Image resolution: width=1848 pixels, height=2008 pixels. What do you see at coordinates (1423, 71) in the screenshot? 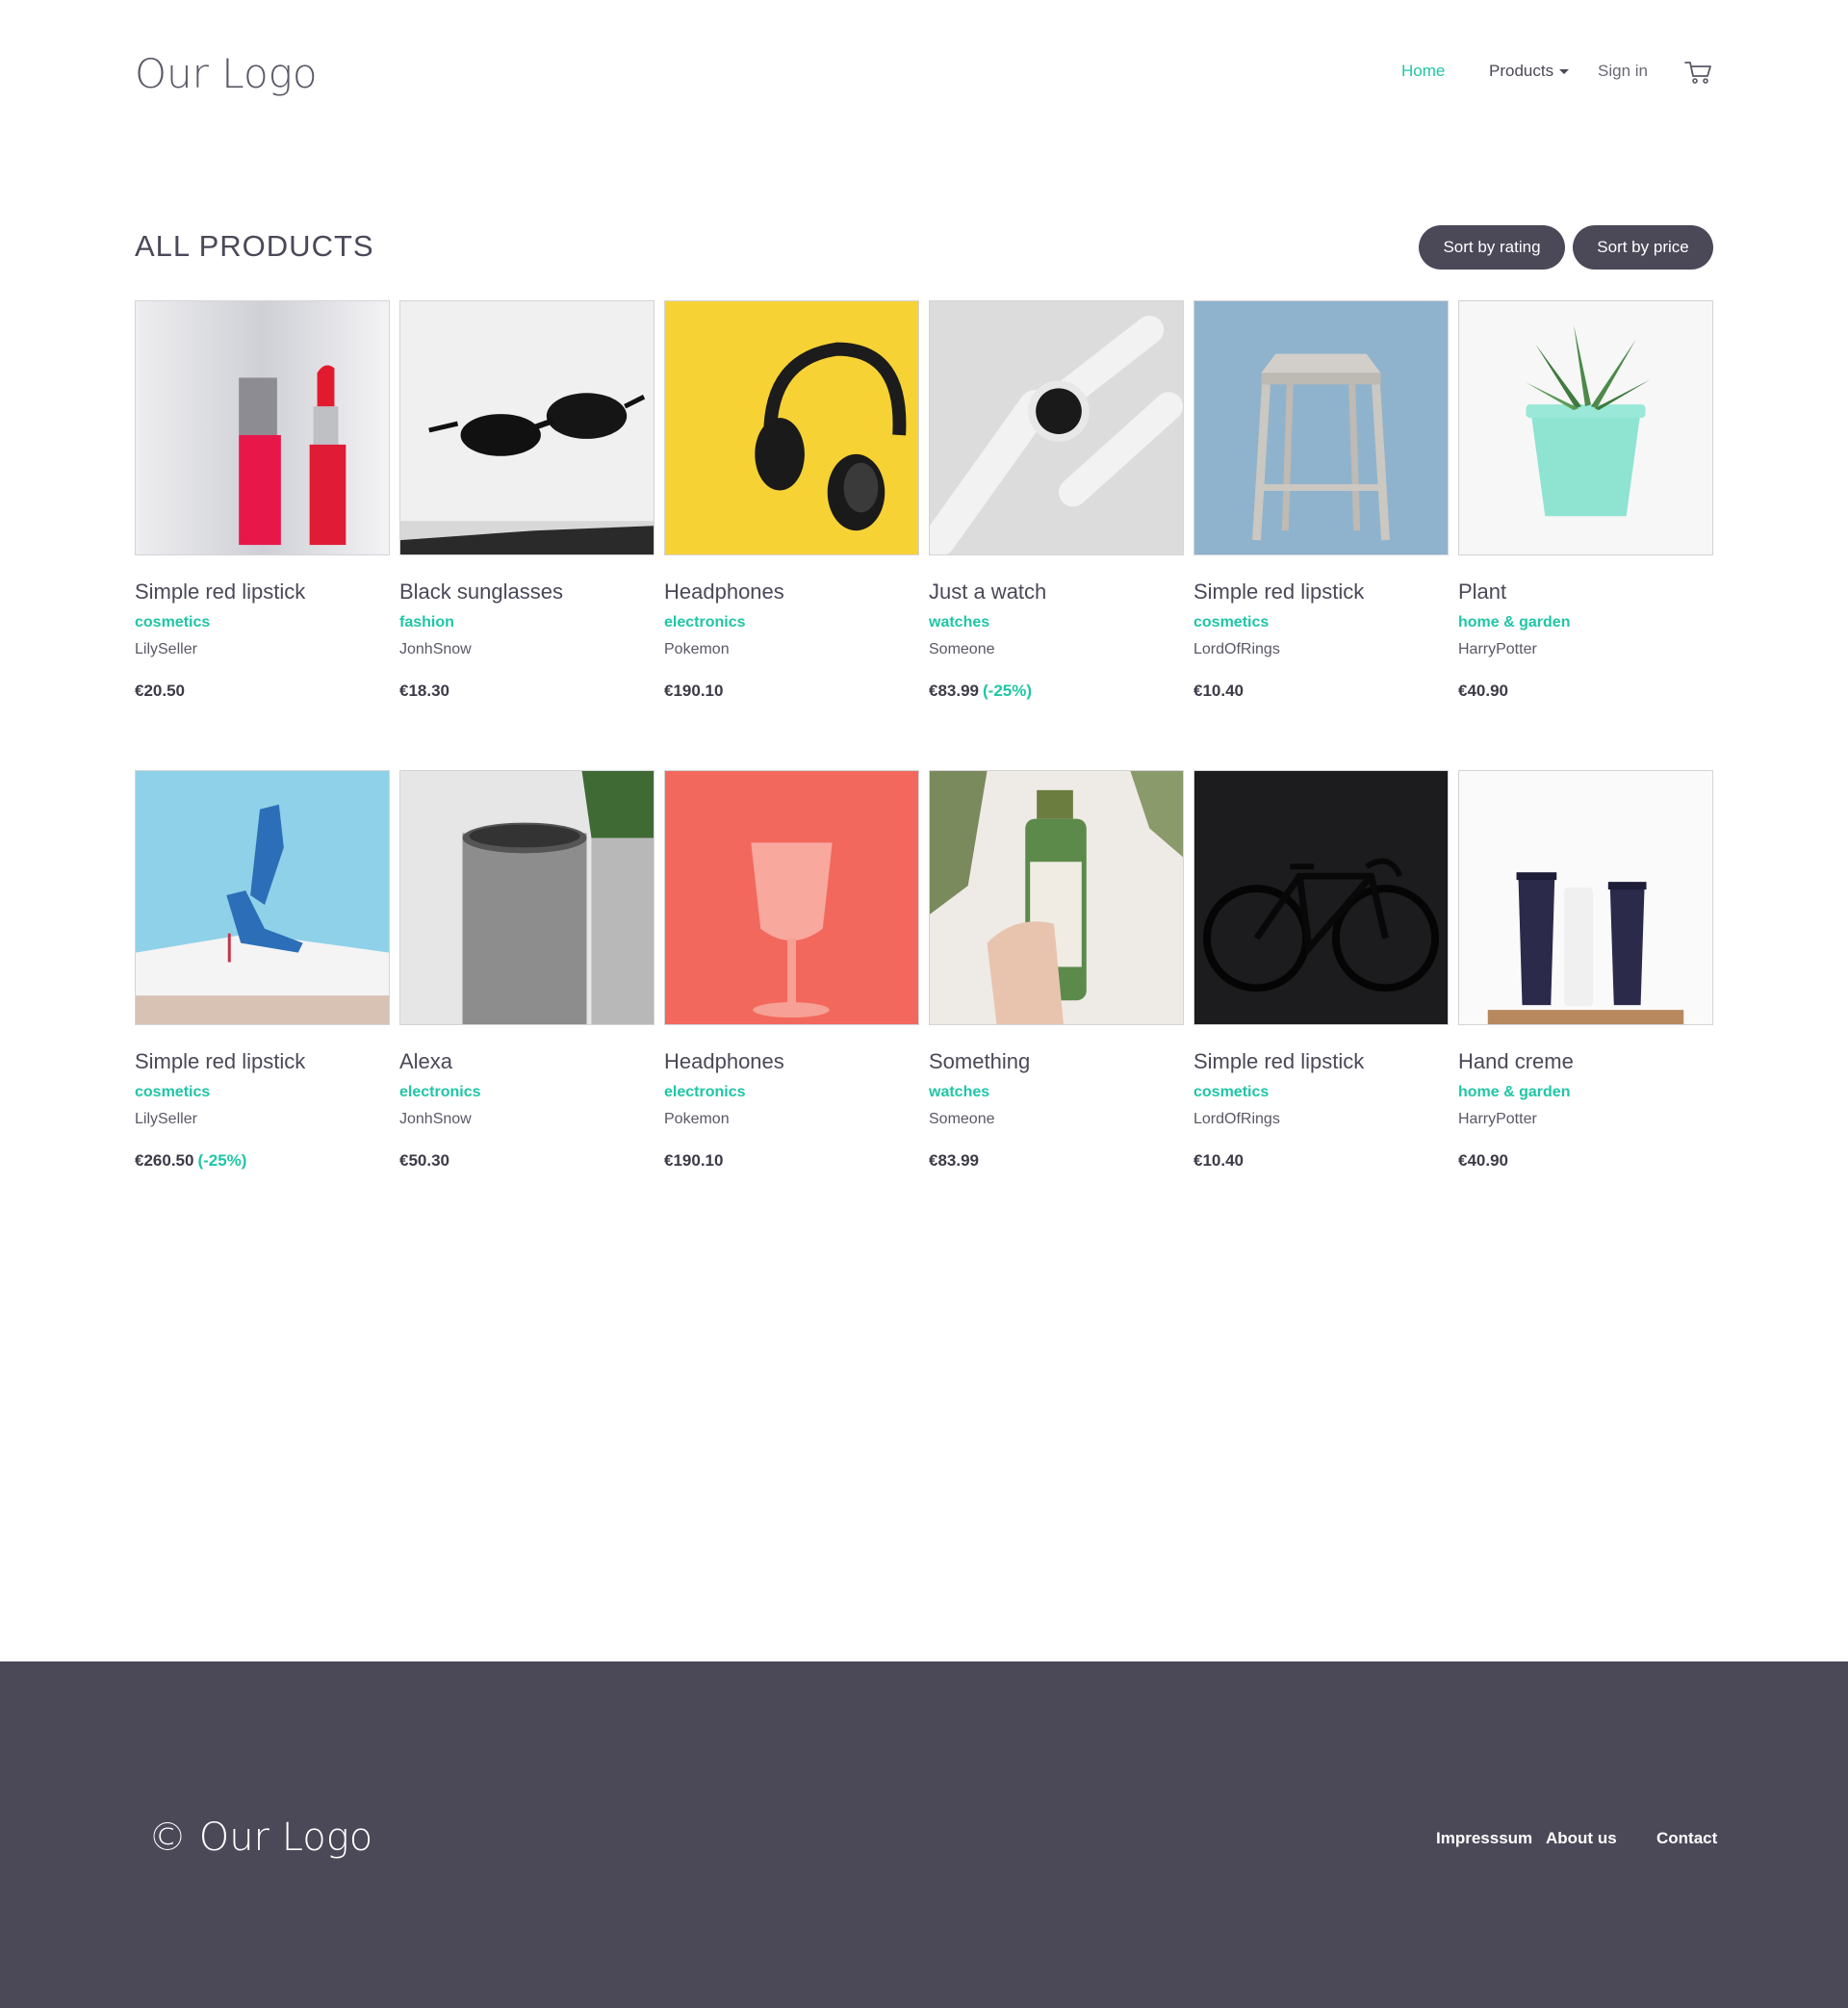
I see `nav-home: Home` at bounding box center [1423, 71].